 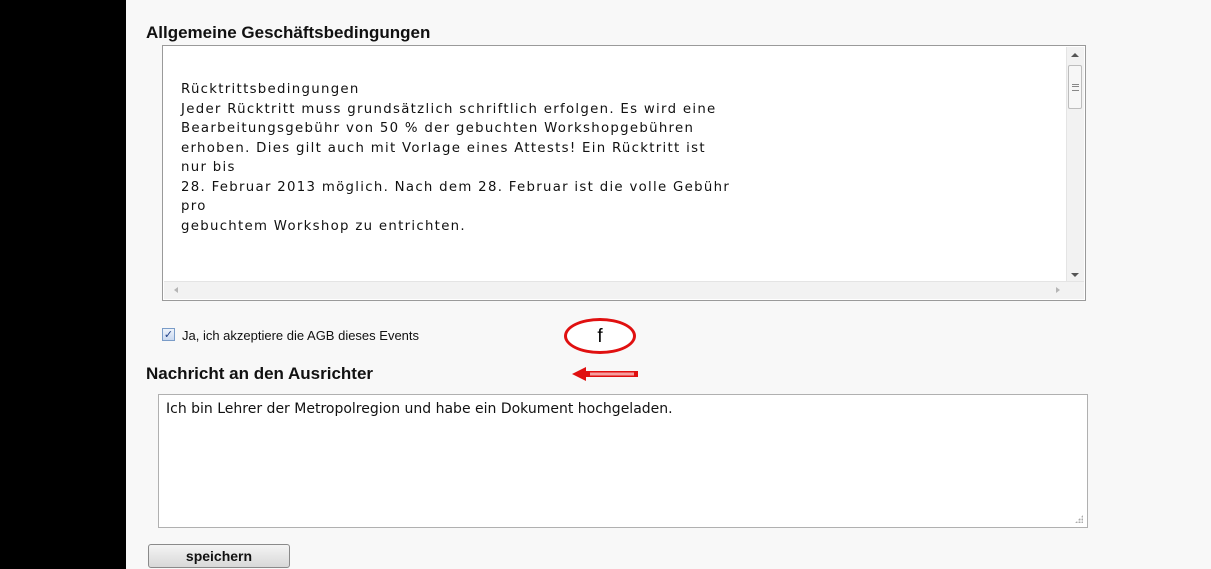 I want to click on annotation-letter: f, so click(x=600, y=336).